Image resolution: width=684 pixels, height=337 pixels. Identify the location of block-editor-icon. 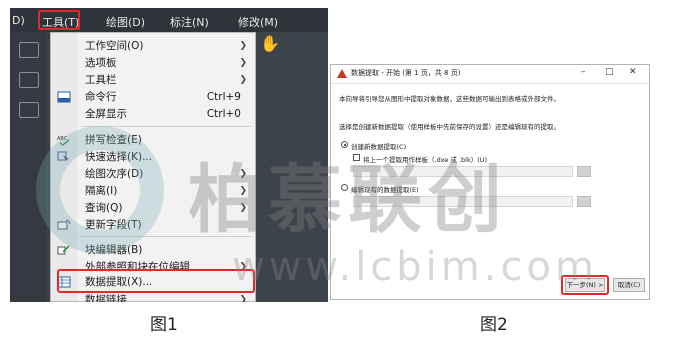
(63, 250).